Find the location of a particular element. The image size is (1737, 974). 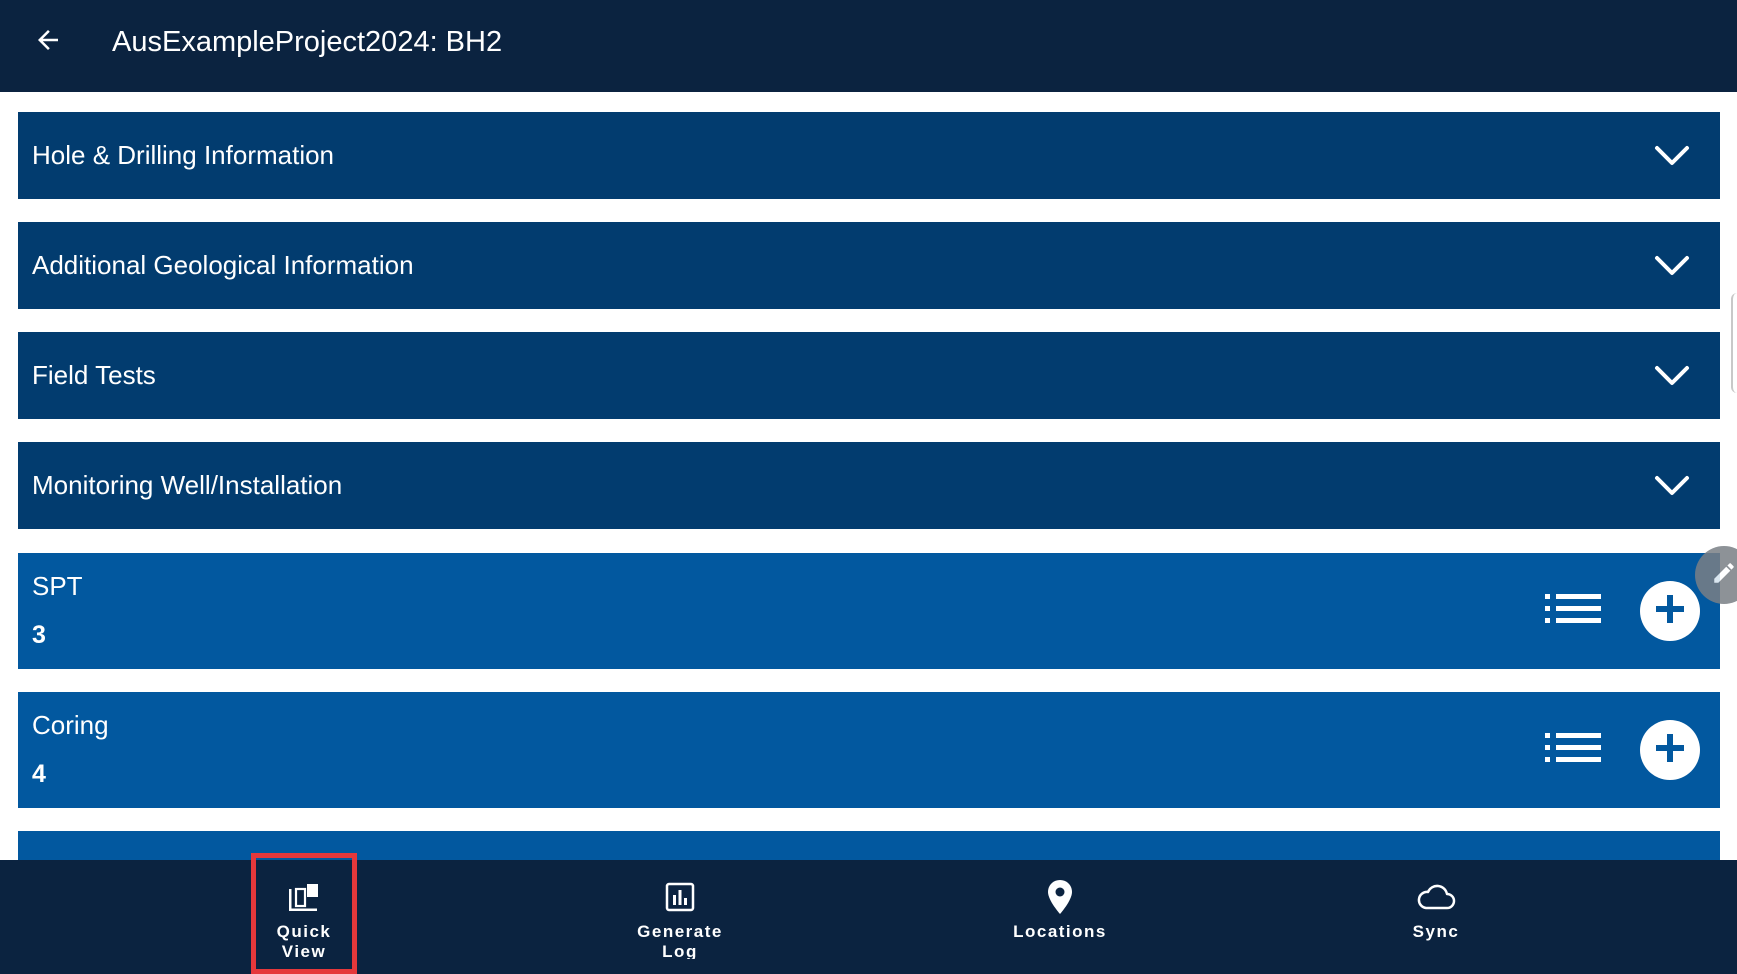

nav-generate-log: Generate Log is located at coordinates (680, 917).